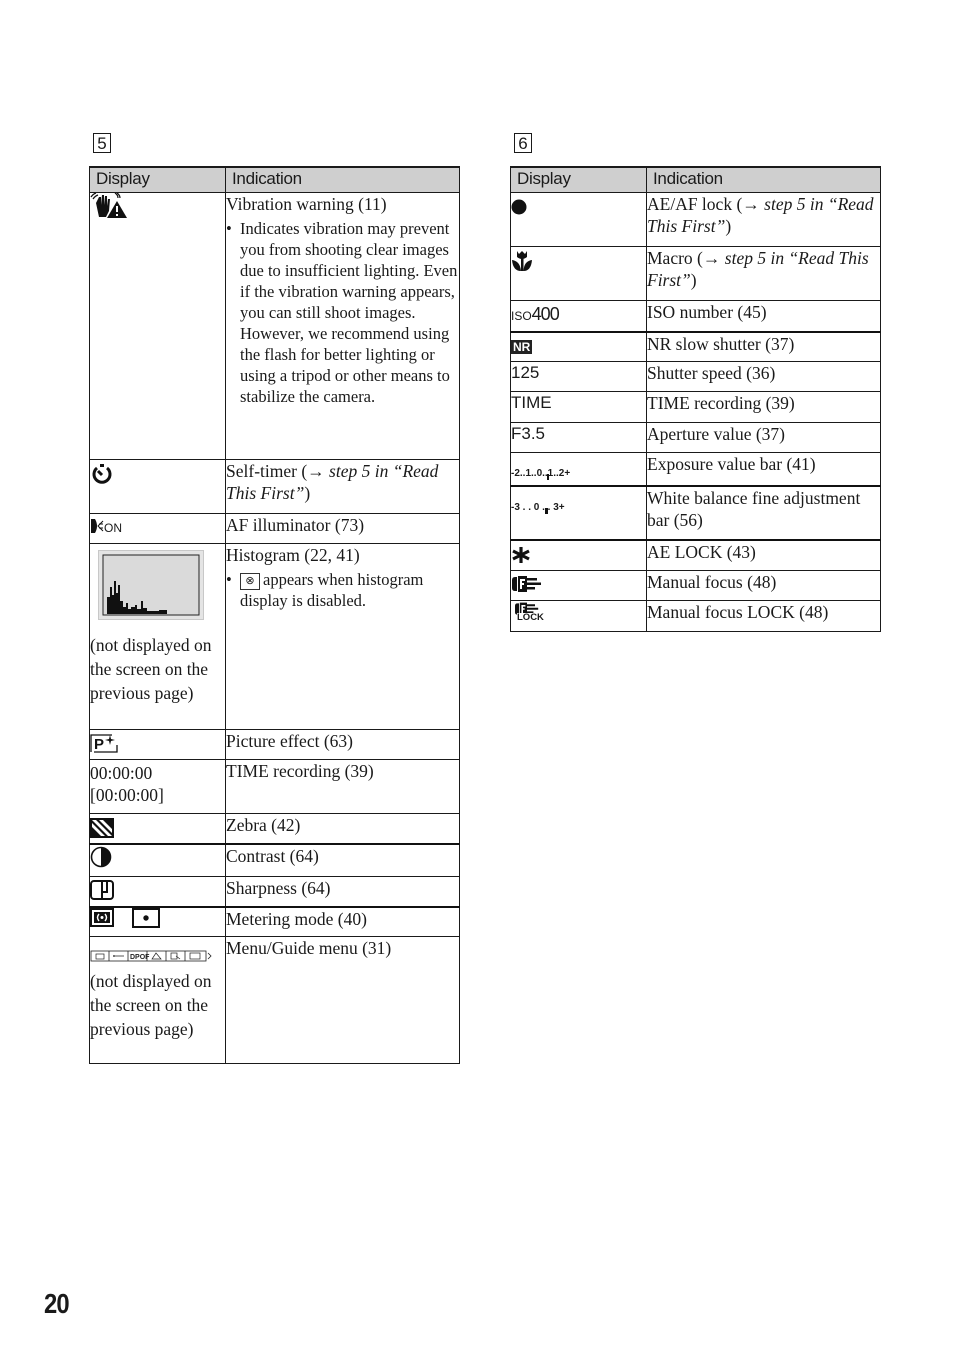  I want to click on page-number: 20, so click(57, 1303).